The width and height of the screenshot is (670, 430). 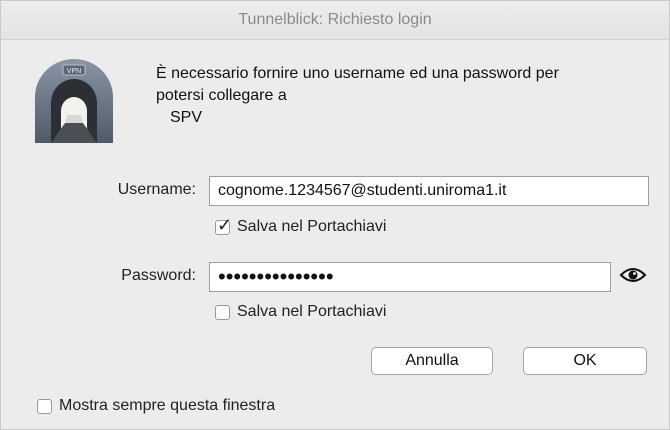 What do you see at coordinates (221, 95) in the screenshot?
I see `message-line-2: potersi collegare a` at bounding box center [221, 95].